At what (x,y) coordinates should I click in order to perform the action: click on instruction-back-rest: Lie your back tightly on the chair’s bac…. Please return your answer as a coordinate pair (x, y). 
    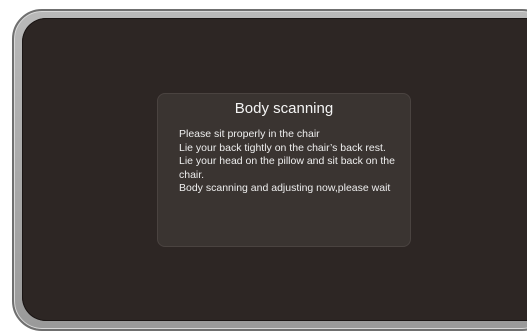
    Looking at the image, I should click on (282, 147).